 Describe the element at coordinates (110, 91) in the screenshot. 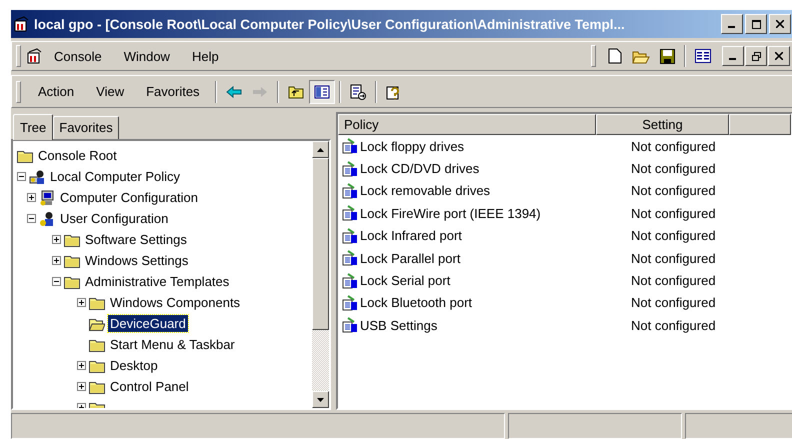

I see `menu-item: View` at that location.